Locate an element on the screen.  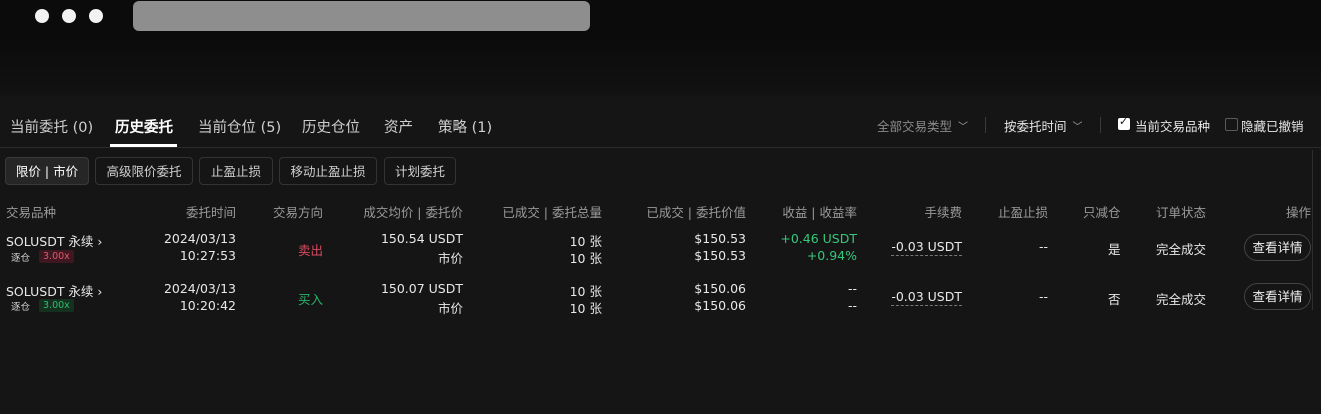
tab-position-history: 历史仓位 is located at coordinates (331, 126).